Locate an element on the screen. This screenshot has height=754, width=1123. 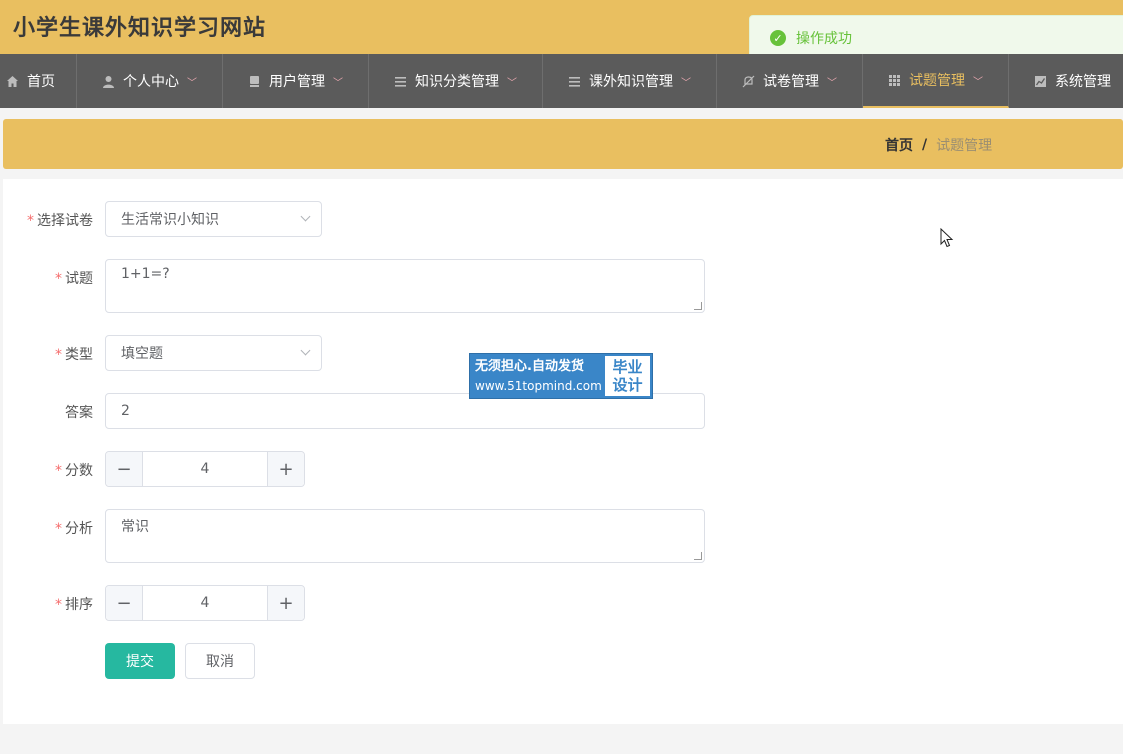
watermark-banner: 无须担心.自动发货 www.51topmind.com 毕业 设计 is located at coordinates (561, 376).